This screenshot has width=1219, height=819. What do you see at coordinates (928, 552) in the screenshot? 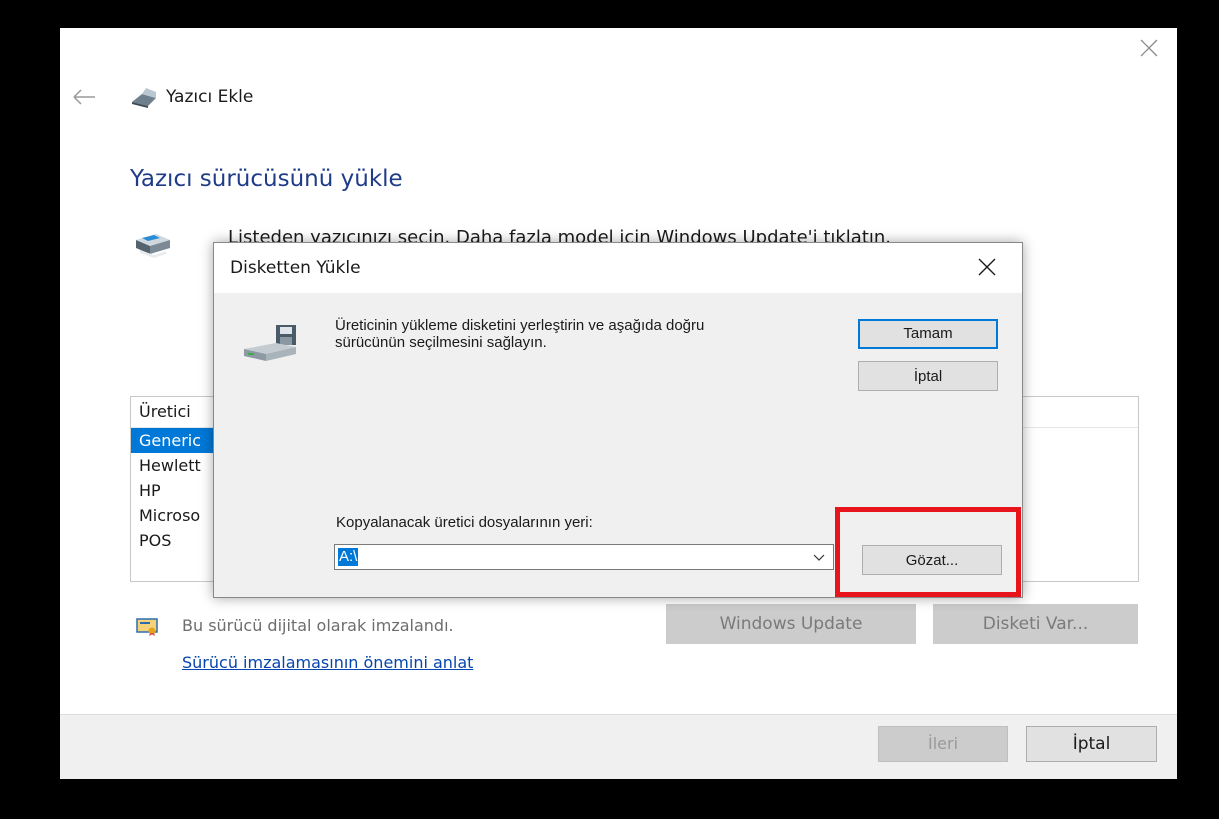
I see `highlight-box` at bounding box center [928, 552].